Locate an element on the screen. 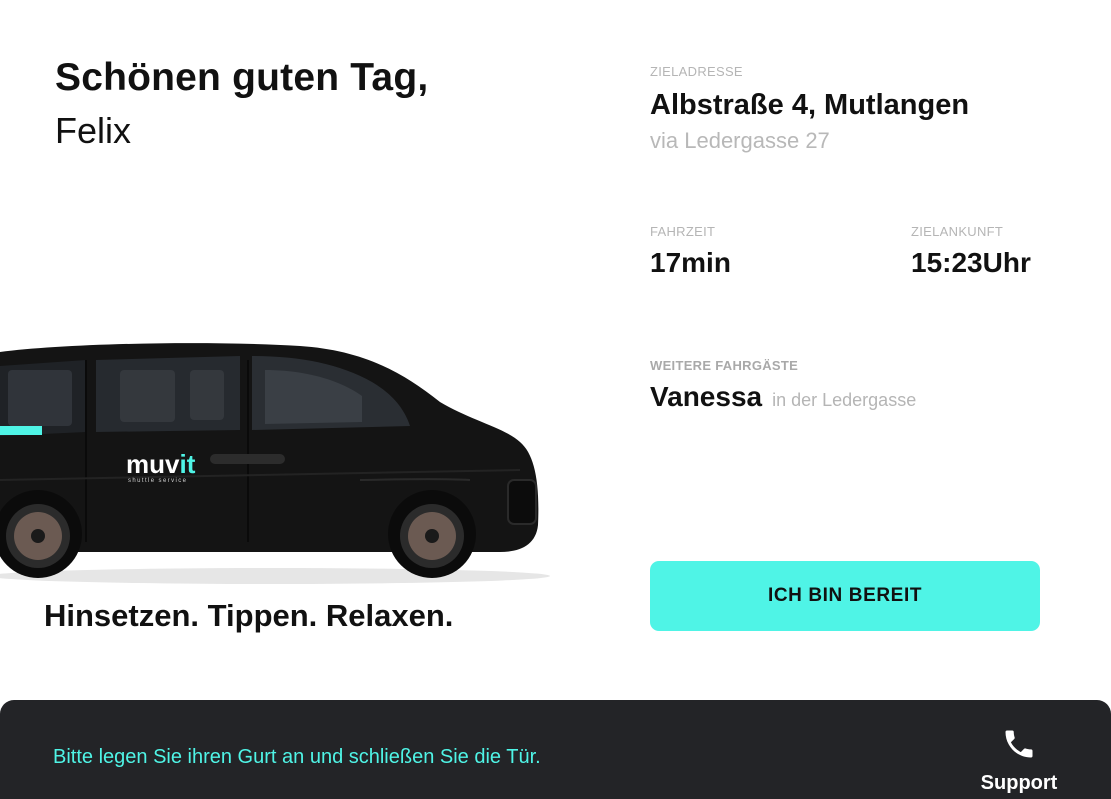  arrival-value: 15:23Uhr is located at coordinates (971, 262).